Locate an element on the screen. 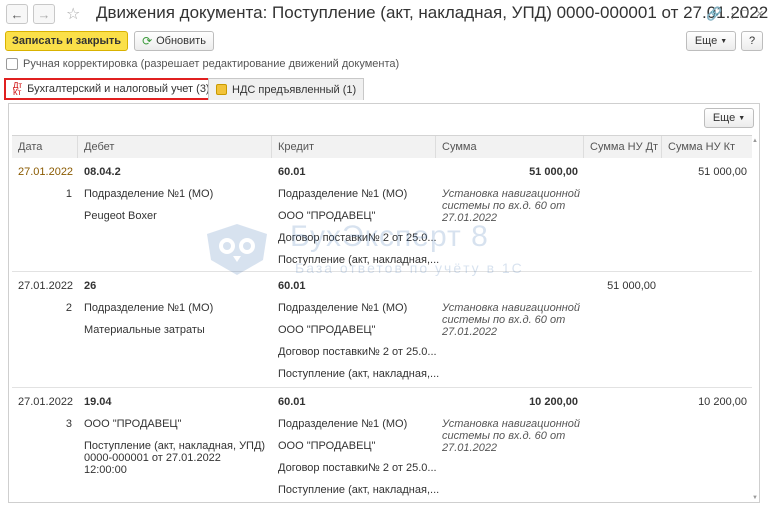  column-credit: Кредит is located at coordinates (354, 147).